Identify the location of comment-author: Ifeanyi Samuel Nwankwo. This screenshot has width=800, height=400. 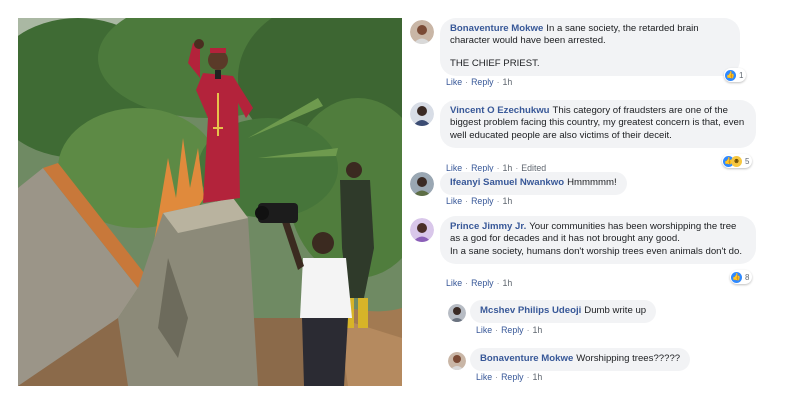
(507, 182).